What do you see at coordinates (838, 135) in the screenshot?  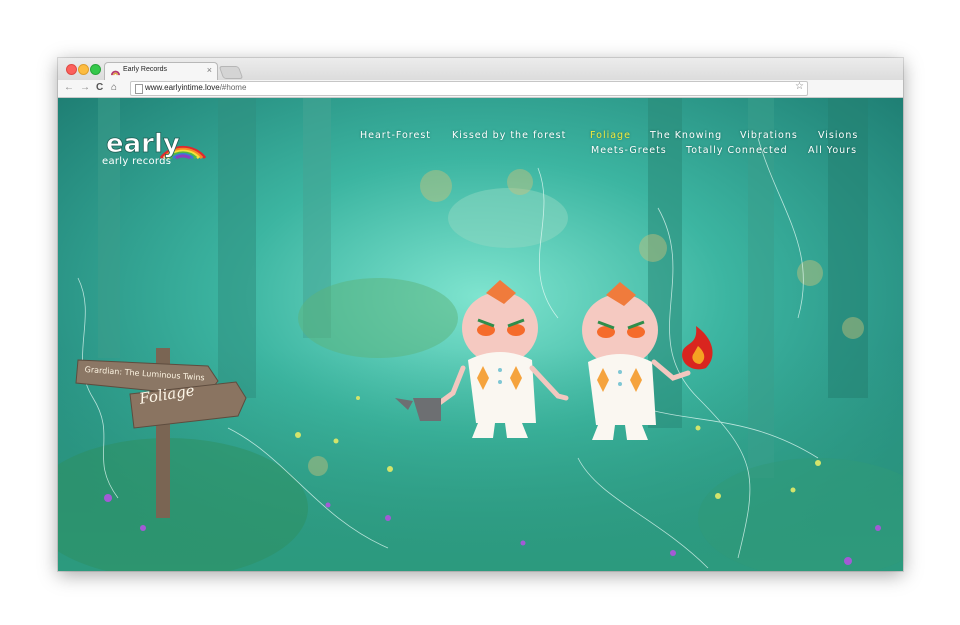 I see `nav-visions: Visions` at bounding box center [838, 135].